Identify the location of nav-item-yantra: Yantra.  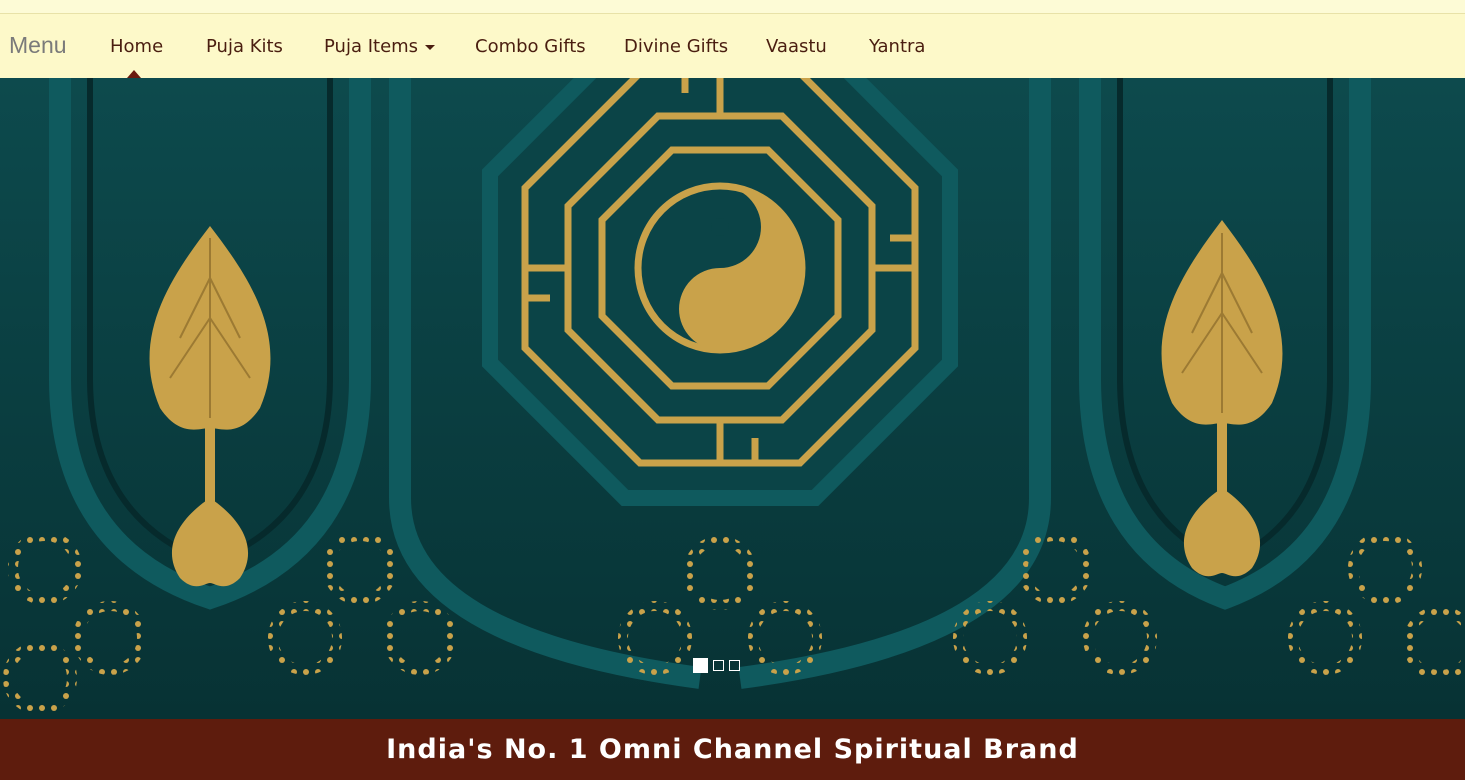
(897, 46).